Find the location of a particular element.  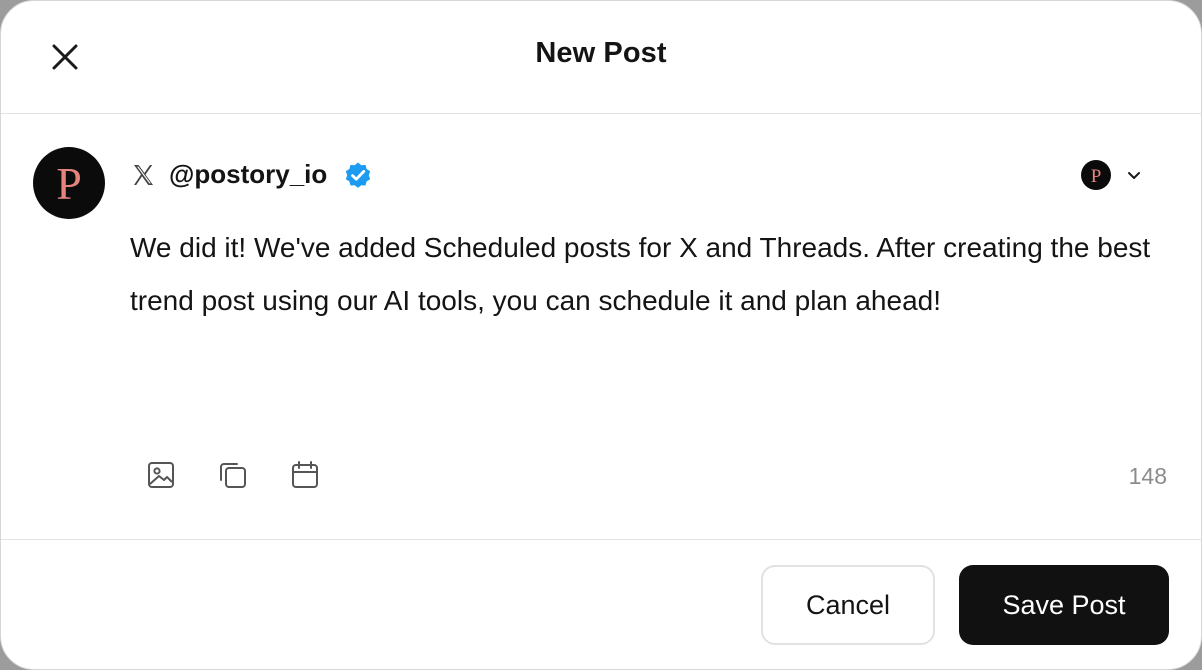

x-logo-icon is located at coordinates (143, 175).